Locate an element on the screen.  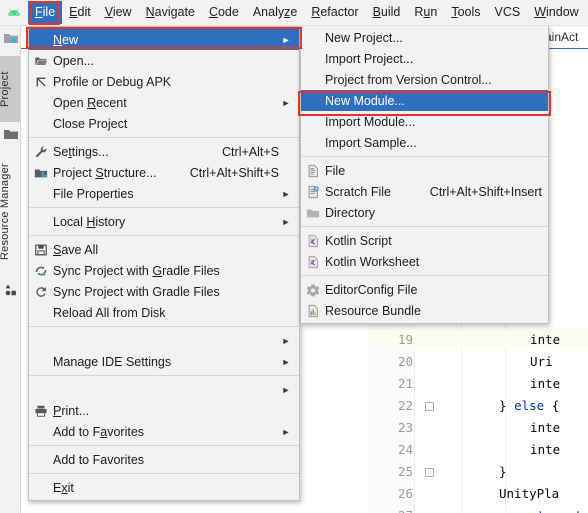
line-number: 25 is located at coordinates (405, 471).